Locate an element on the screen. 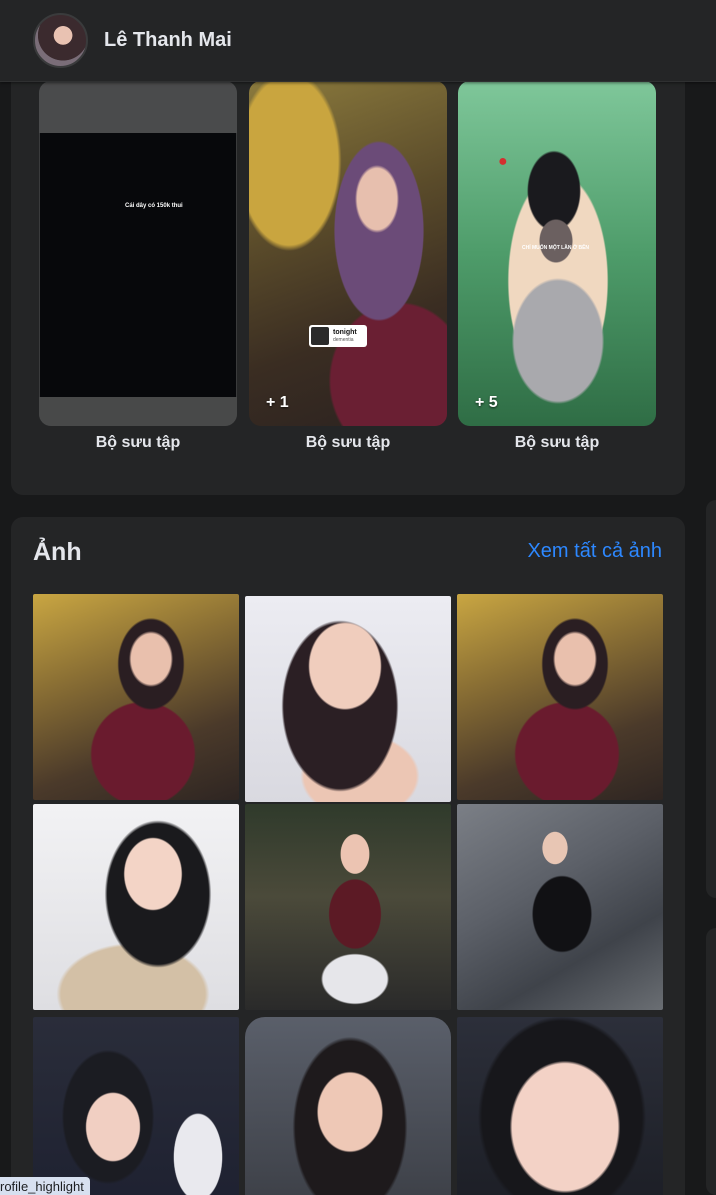 This screenshot has height=1195, width=716. sticker-subtitle: dementia is located at coordinates (343, 339).